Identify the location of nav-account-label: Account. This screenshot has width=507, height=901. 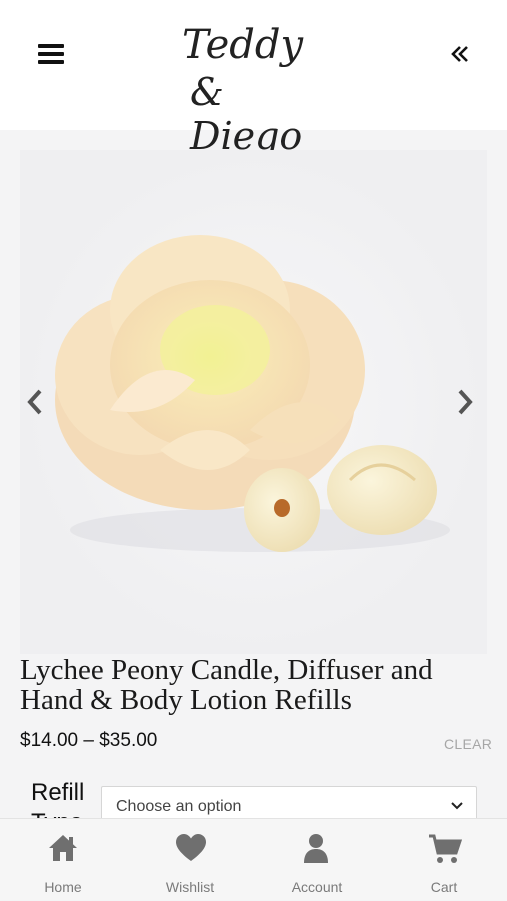
(317, 887).